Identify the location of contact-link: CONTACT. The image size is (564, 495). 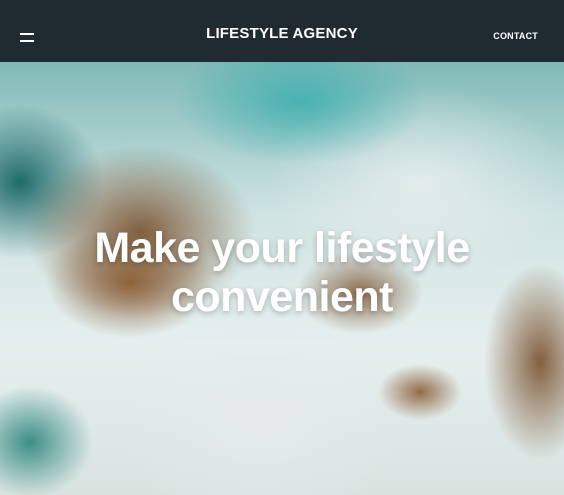
(515, 36).